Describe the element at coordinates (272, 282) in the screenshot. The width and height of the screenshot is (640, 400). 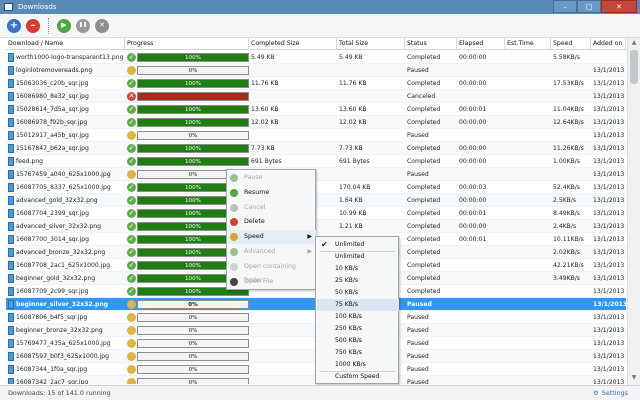
I see `menu-item-open-file: Open File` at that location.